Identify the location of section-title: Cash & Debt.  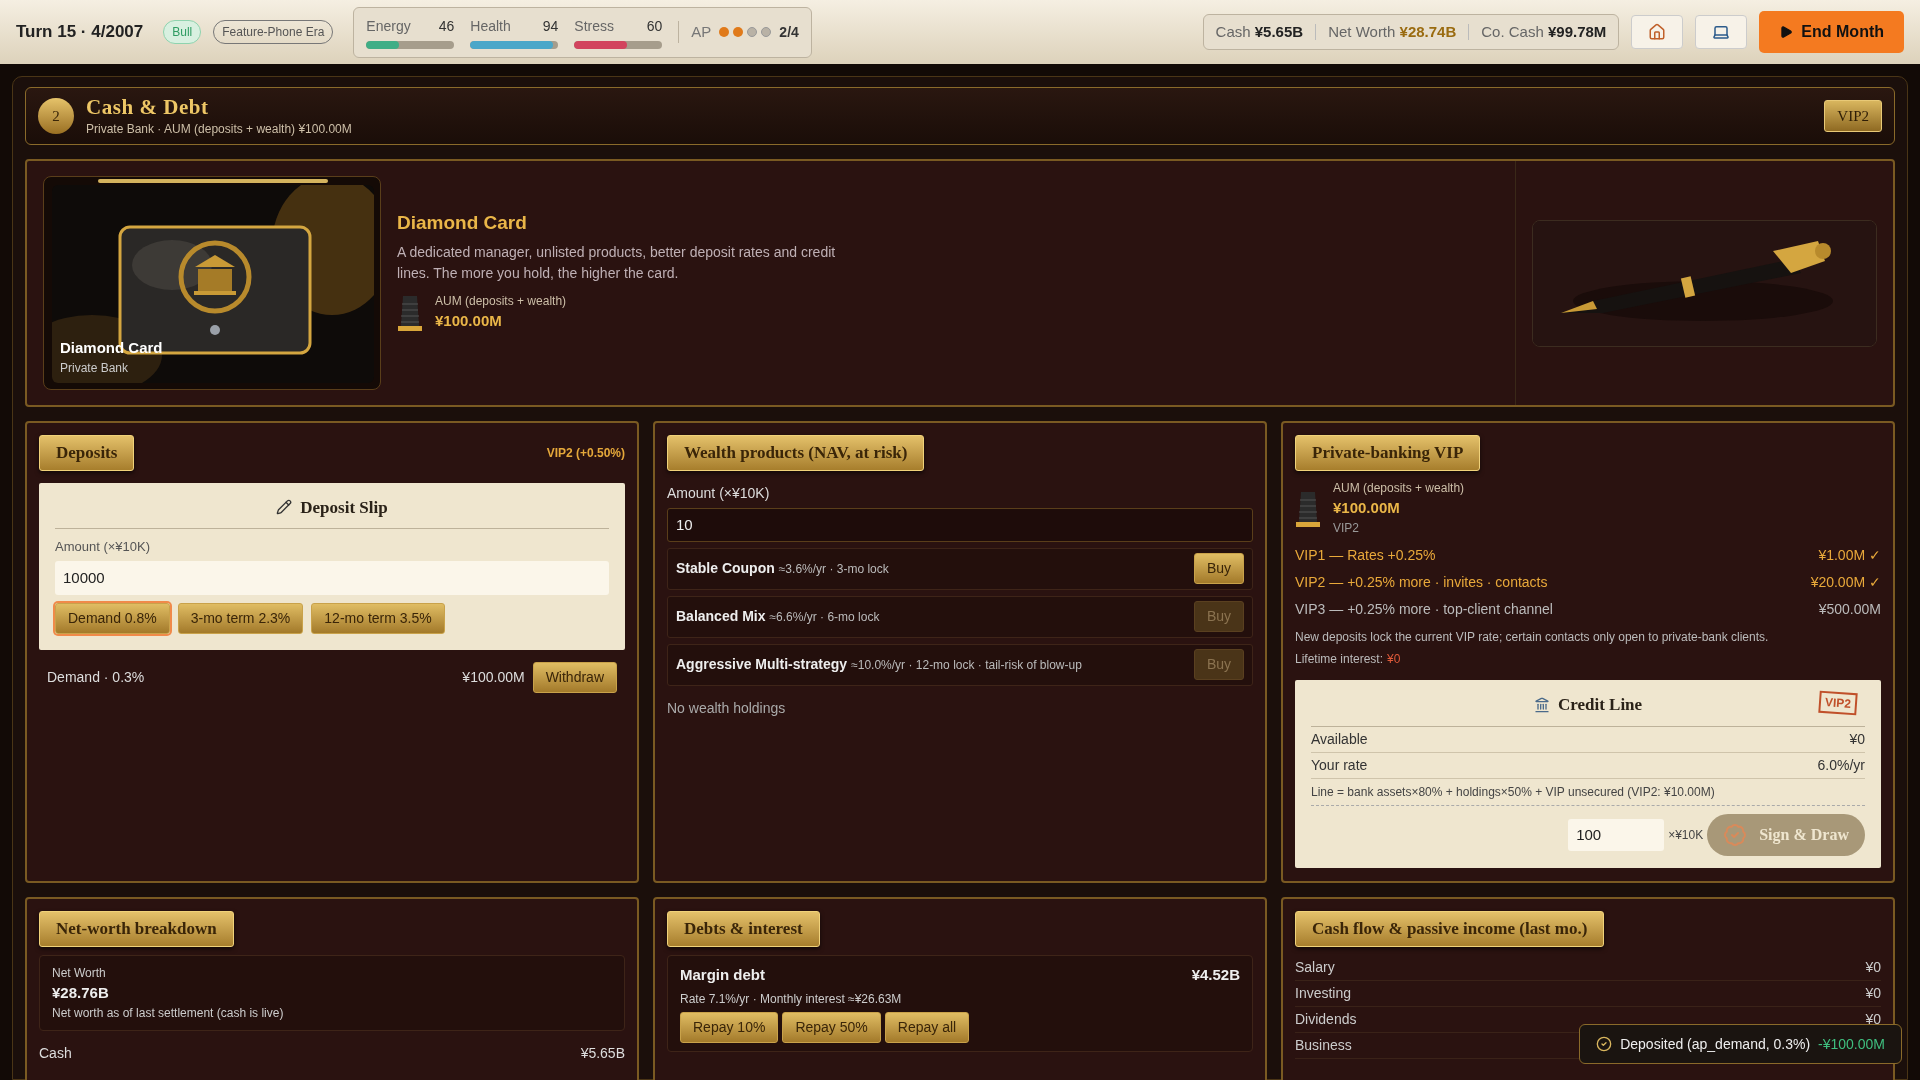
(148, 107).